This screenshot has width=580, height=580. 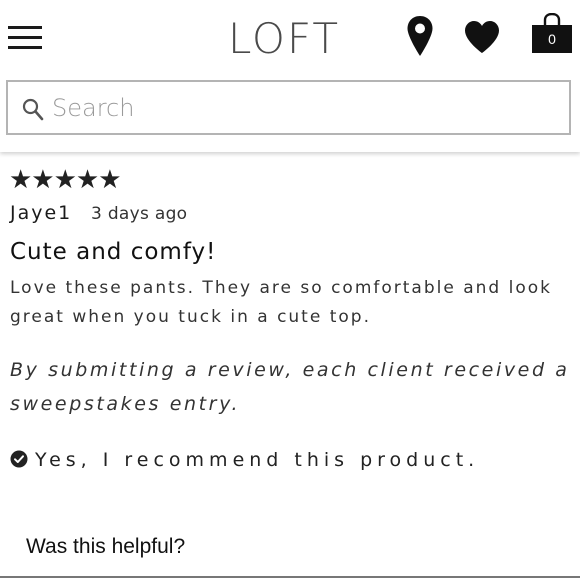 I want to click on review-author: Jaye1, so click(x=41, y=213).